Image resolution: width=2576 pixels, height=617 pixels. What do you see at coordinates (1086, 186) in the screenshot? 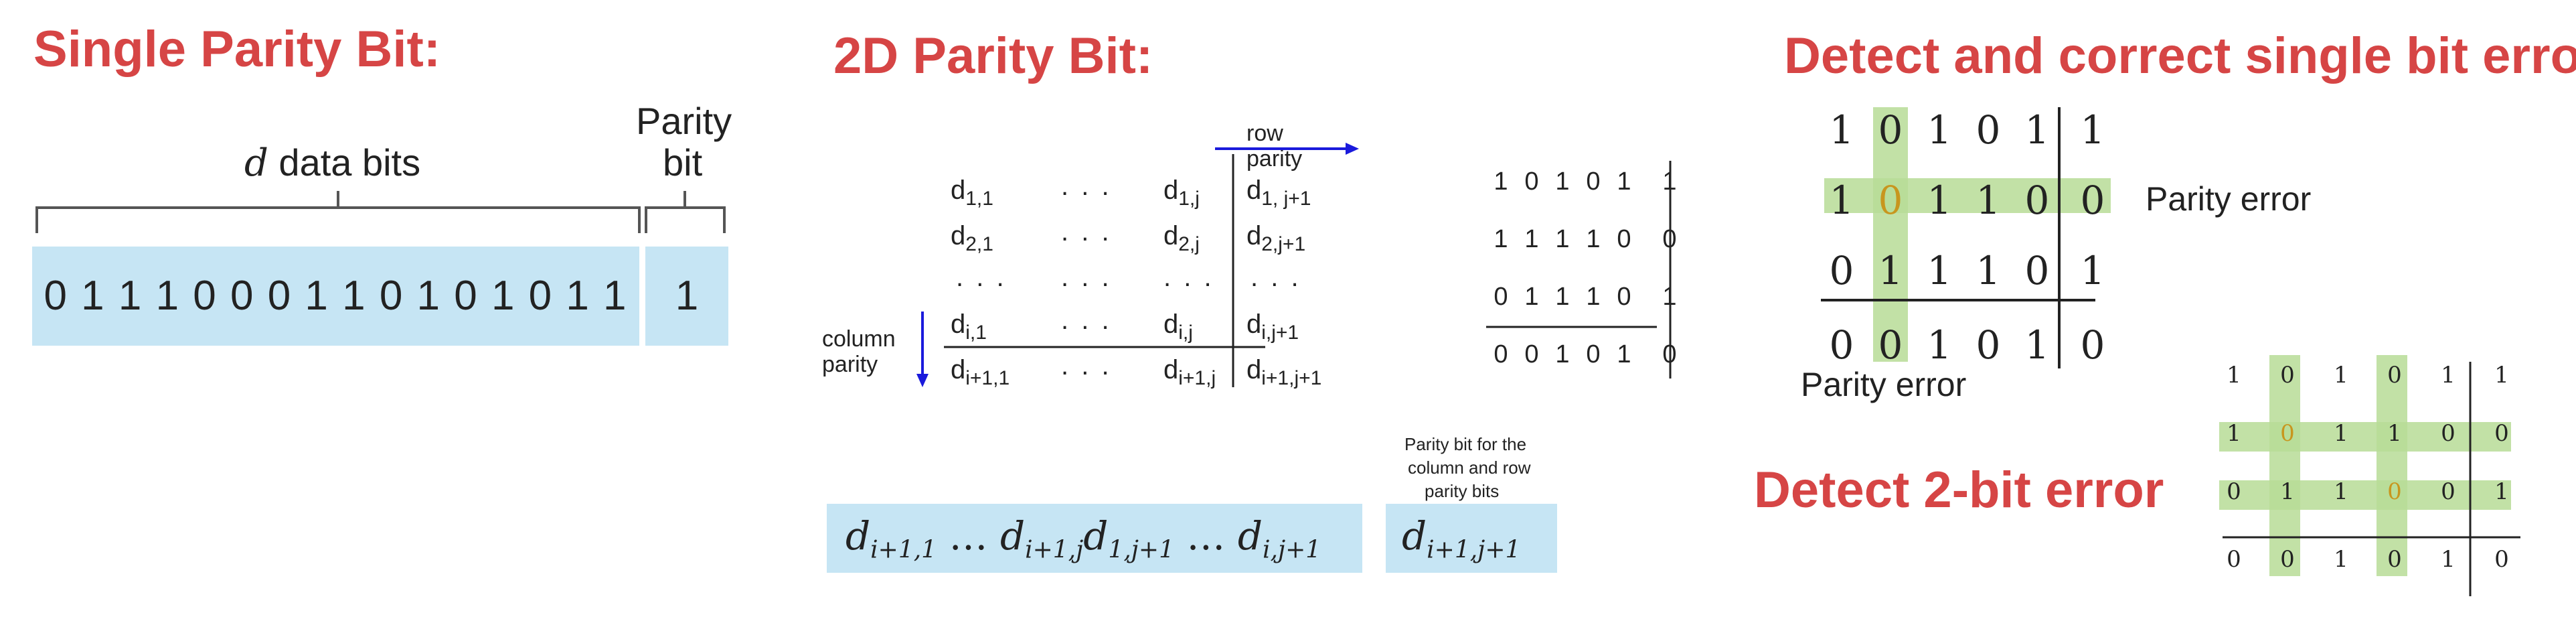
I see `symbolic-dots-r0: . . .` at bounding box center [1086, 186].